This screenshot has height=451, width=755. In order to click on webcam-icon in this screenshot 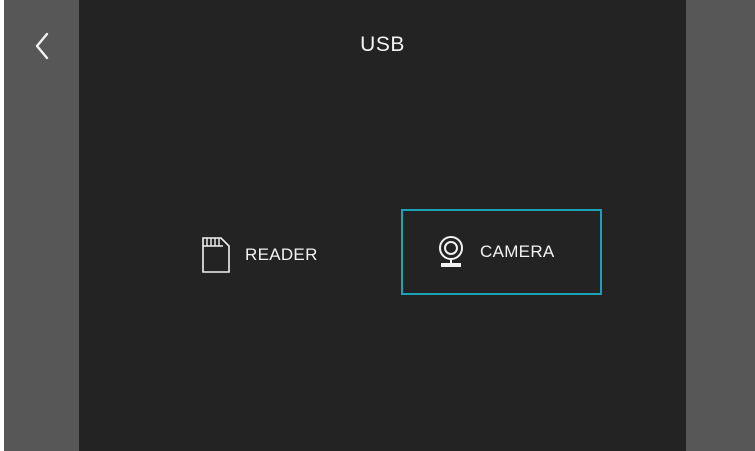, I will do `click(451, 251)`.